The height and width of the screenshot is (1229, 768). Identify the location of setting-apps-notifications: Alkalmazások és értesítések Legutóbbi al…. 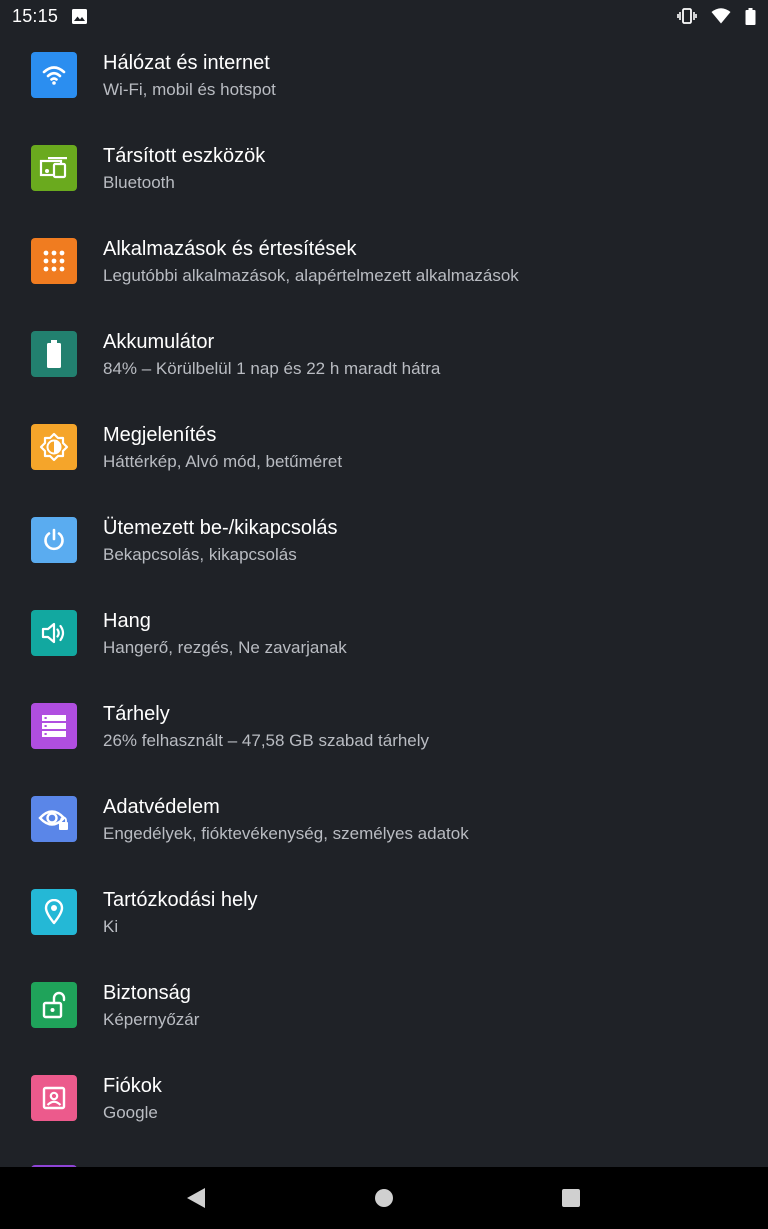
(384, 264).